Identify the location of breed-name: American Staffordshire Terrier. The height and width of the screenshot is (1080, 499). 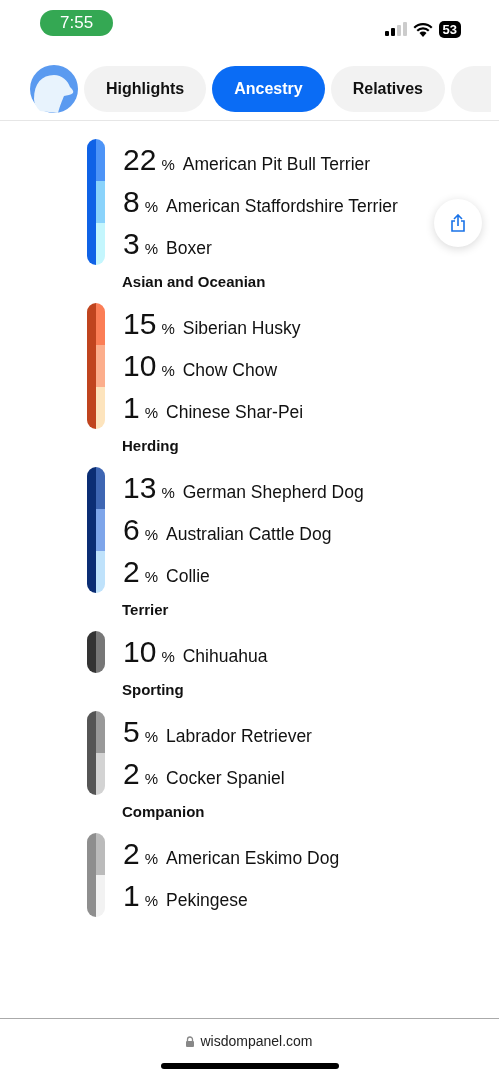
(282, 206).